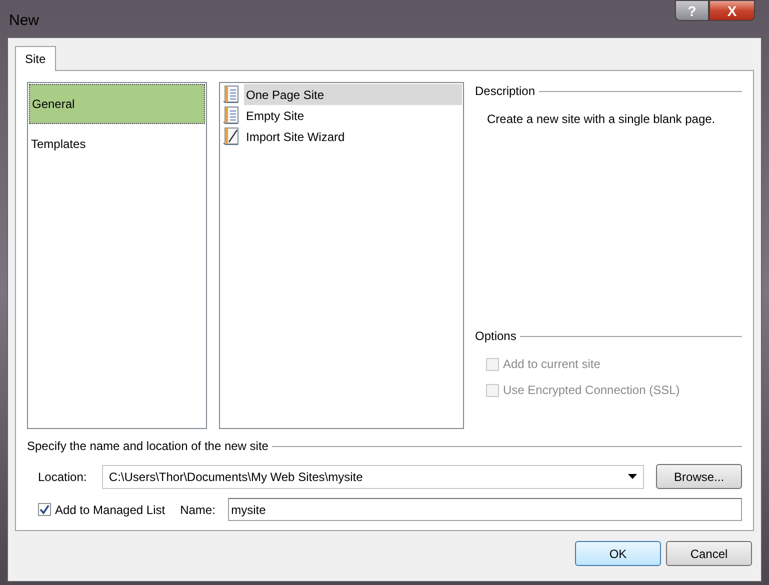 The width and height of the screenshot is (769, 585). I want to click on options-heading: Options, so click(495, 336).